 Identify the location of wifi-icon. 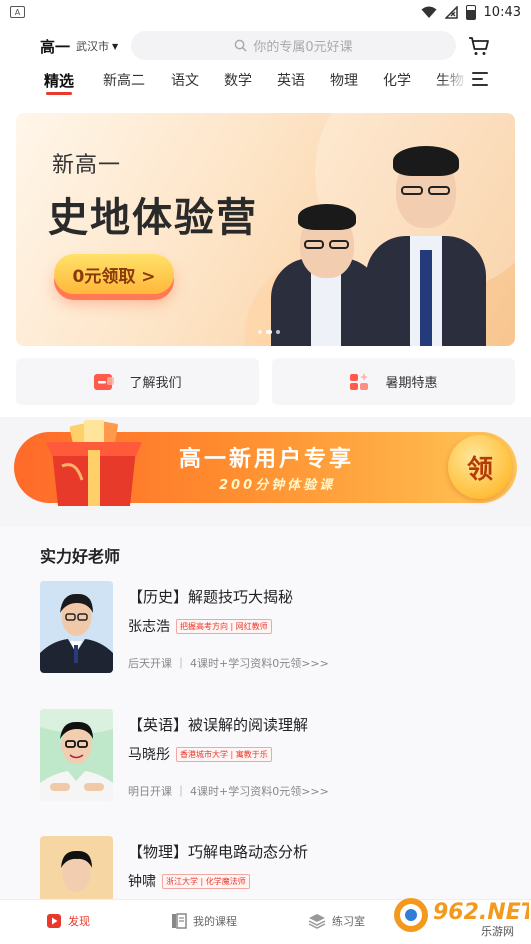
(429, 12).